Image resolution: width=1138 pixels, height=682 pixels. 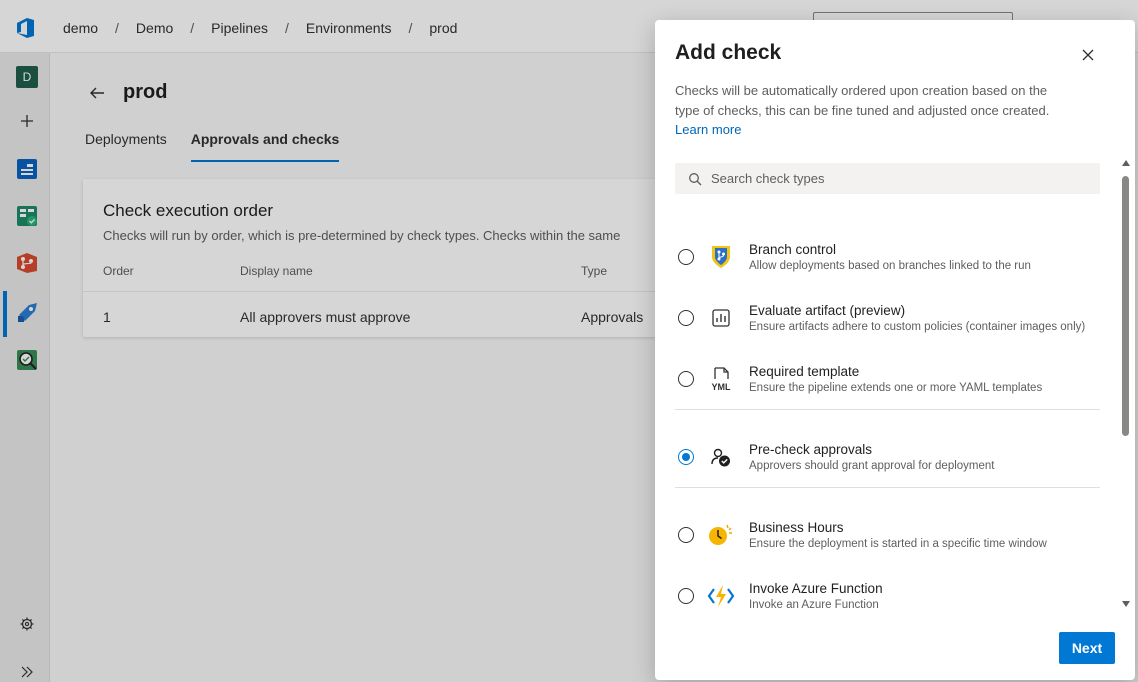 I want to click on check-option-name: Branch control, so click(x=793, y=249).